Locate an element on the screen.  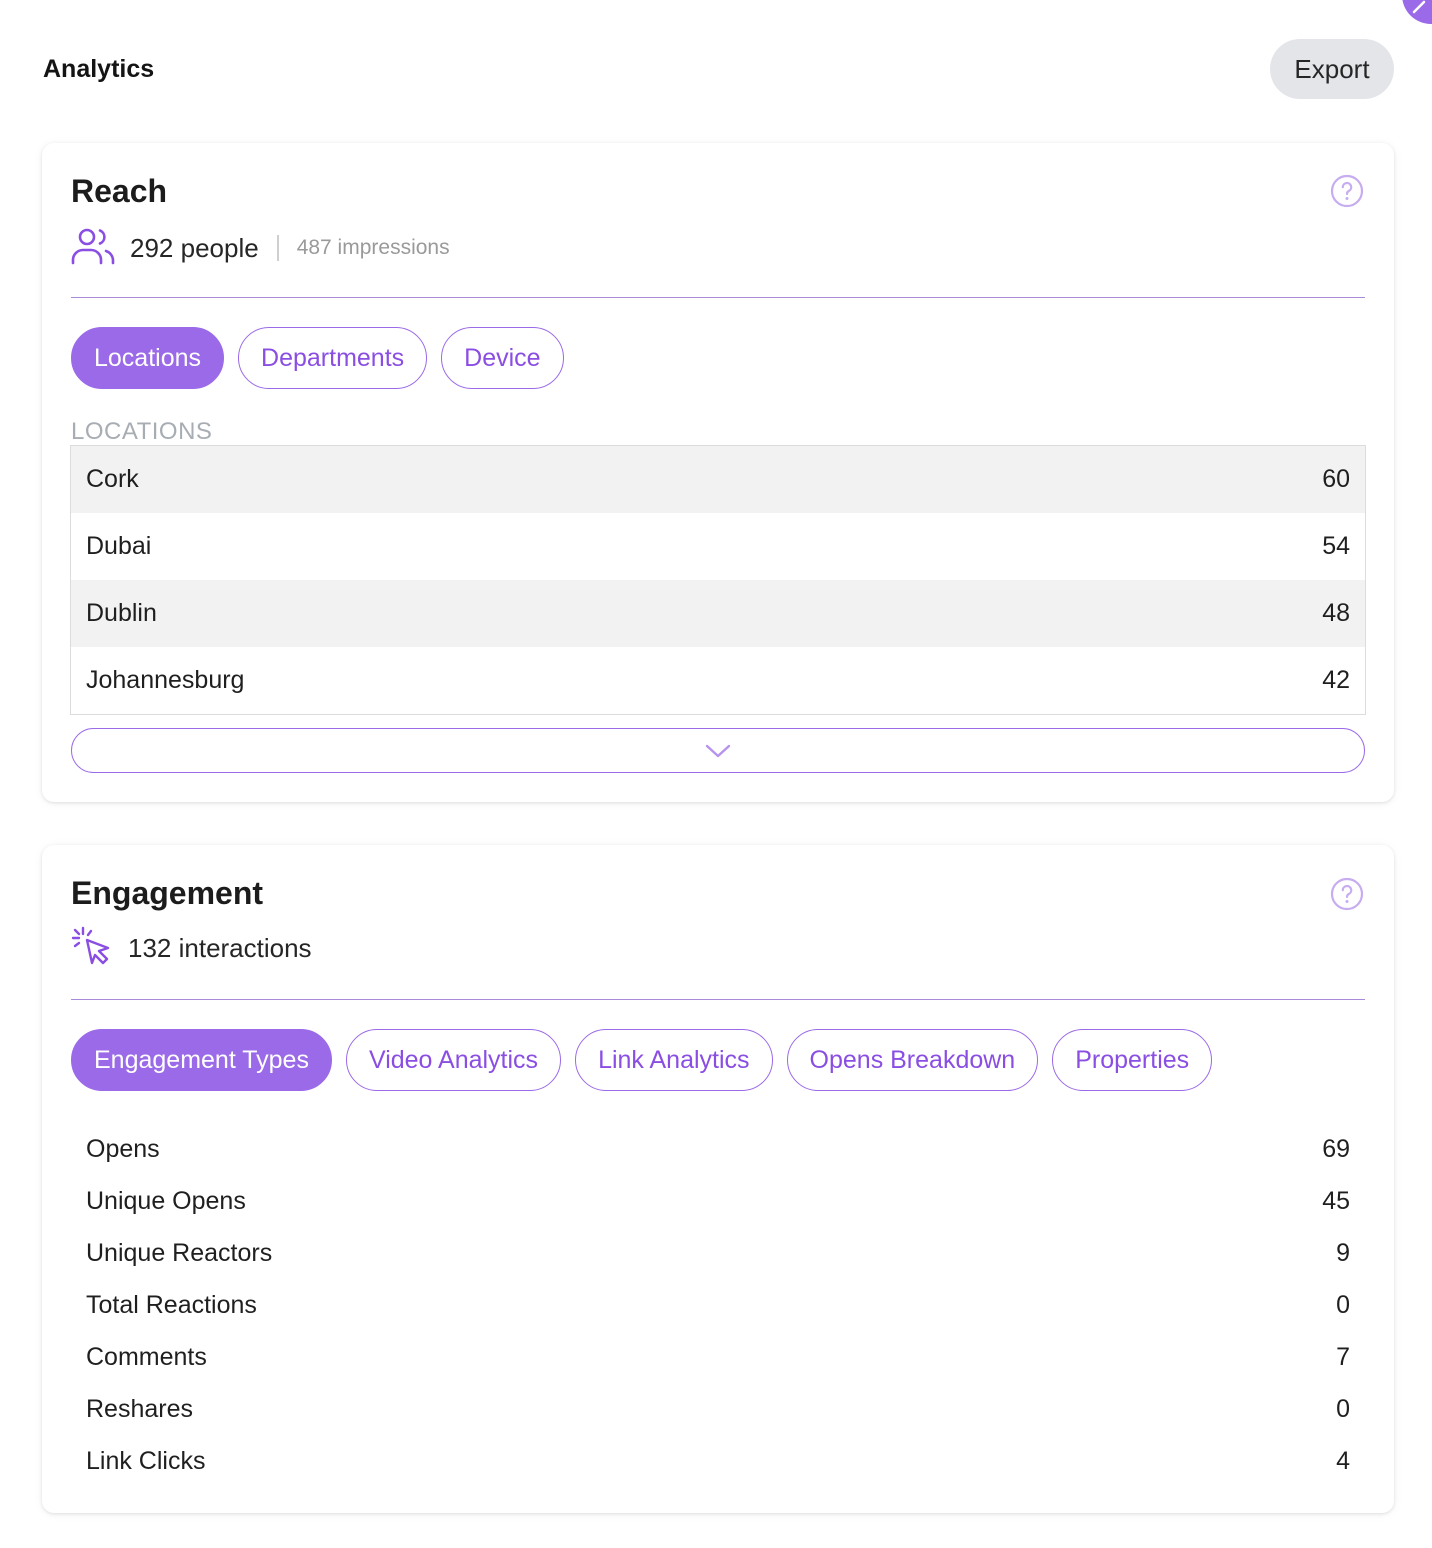
location-name: Dubai is located at coordinates (119, 546).